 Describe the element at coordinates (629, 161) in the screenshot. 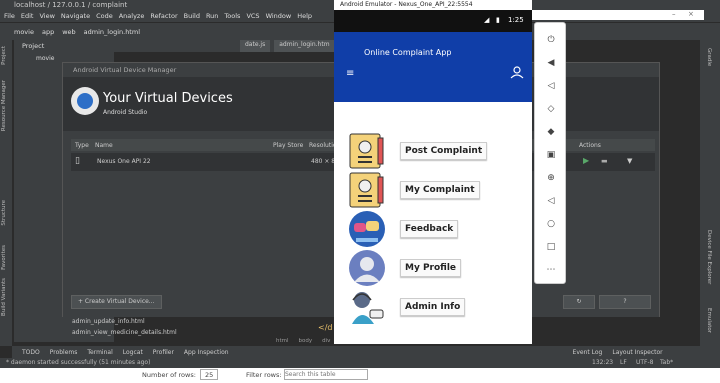

I see `chevron-down-icon: ▼` at that location.